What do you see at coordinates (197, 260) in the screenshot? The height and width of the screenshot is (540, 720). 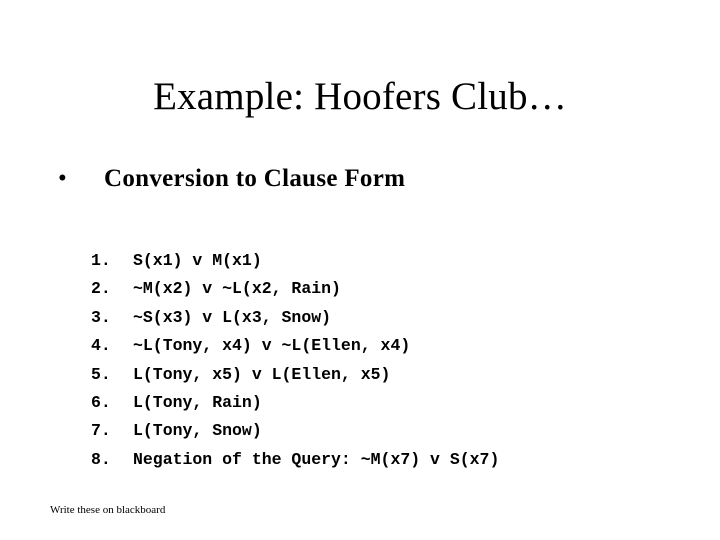 I see `list-item-text: S(x1) v M(x1)` at bounding box center [197, 260].